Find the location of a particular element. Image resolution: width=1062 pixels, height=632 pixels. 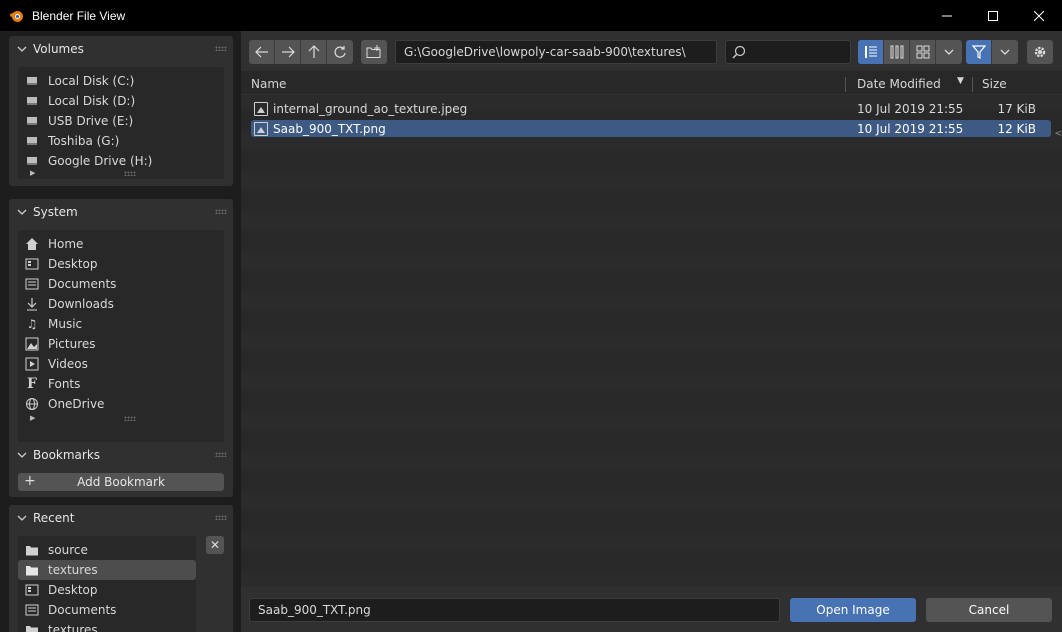

documents-icon is located at coordinates (32, 610).